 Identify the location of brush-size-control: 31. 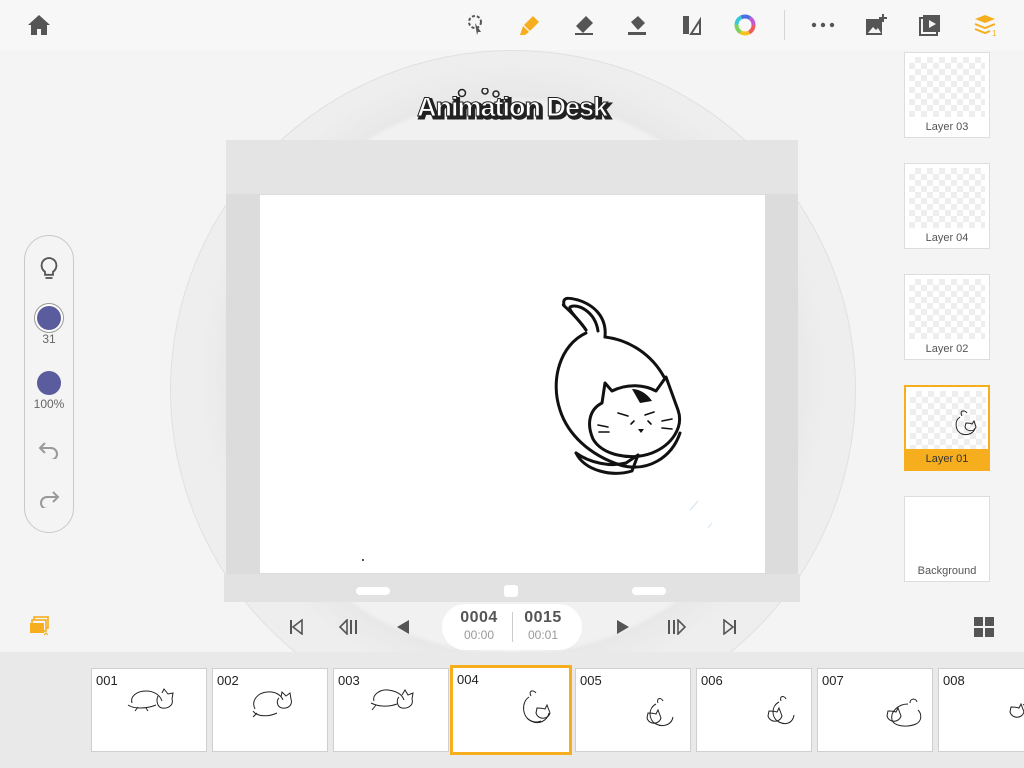
(49, 326).